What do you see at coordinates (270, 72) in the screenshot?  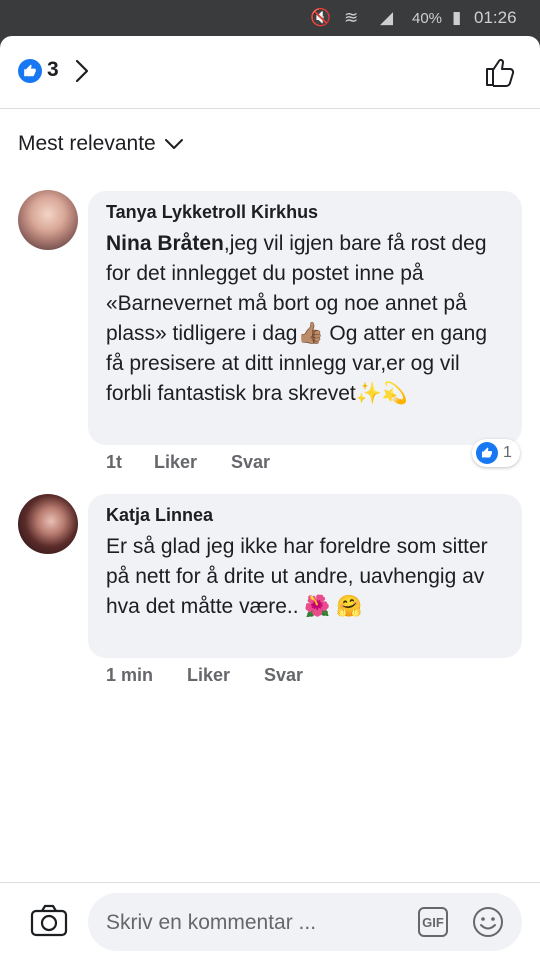 I see `reactions-header: 3` at bounding box center [270, 72].